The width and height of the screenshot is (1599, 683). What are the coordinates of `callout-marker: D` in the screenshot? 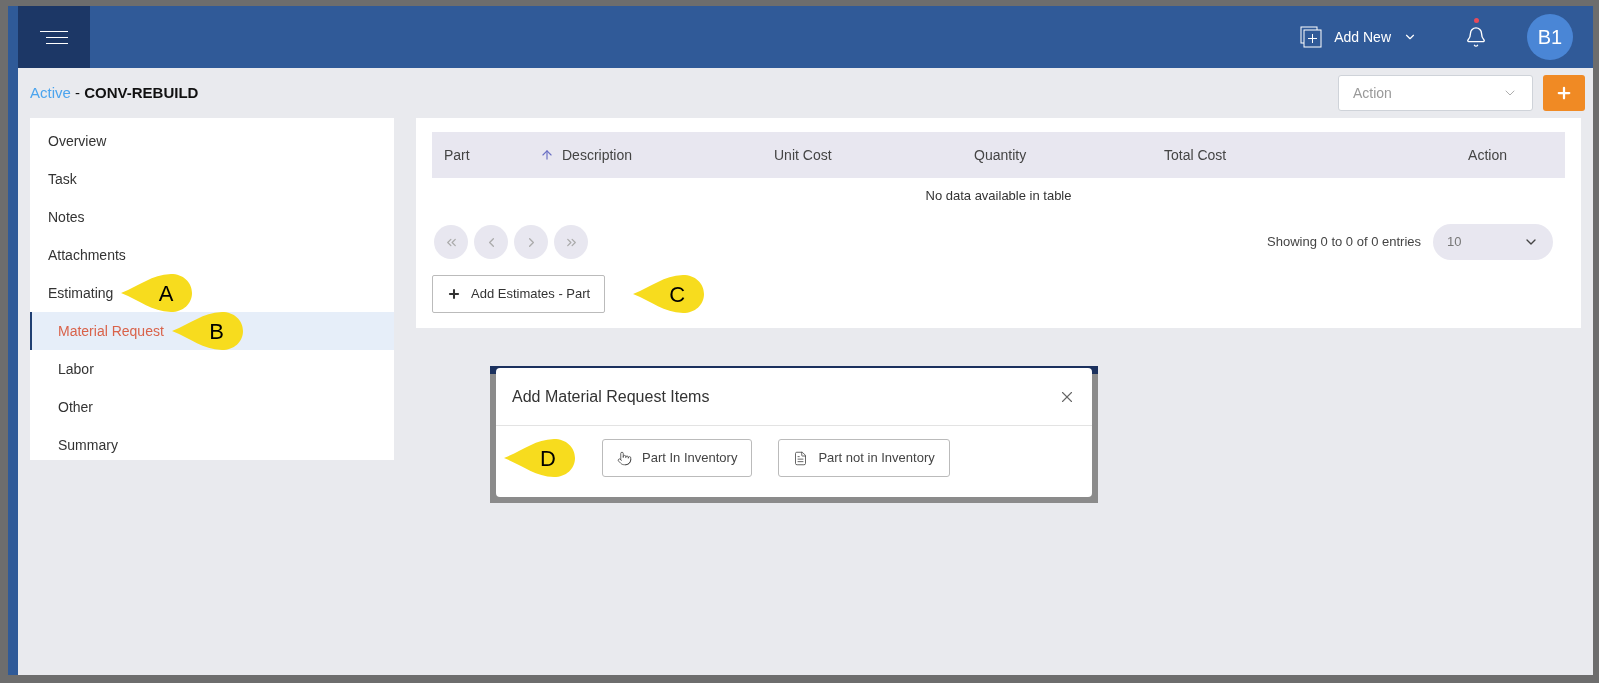 It's located at (540, 458).